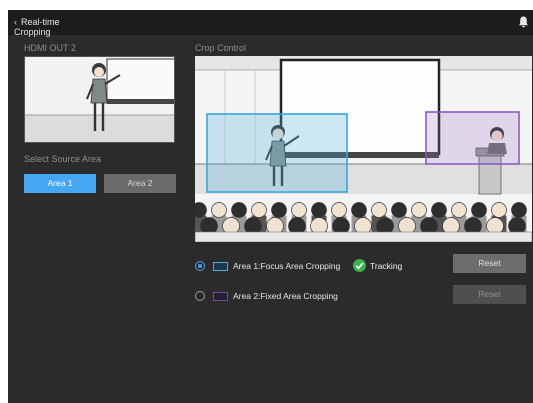 The width and height of the screenshot is (533, 403). What do you see at coordinates (472, 138) in the screenshot?
I see `area-2-crop-rect` at bounding box center [472, 138].